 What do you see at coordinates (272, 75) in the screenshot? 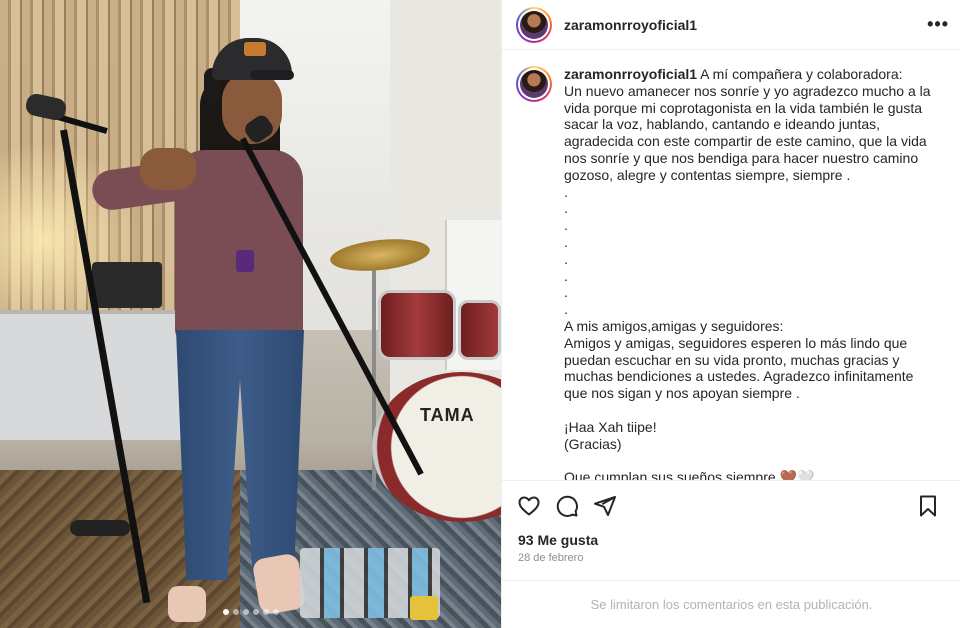
I see `cap-brim` at bounding box center [272, 75].